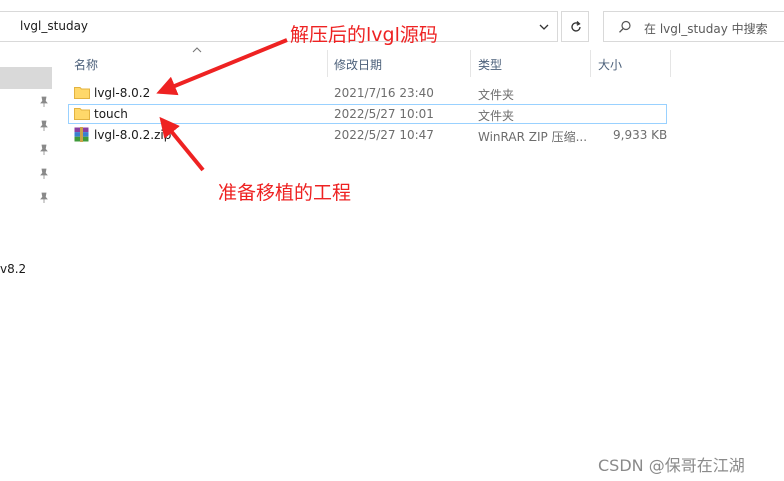 The height and width of the screenshot is (481, 784). I want to click on annotation-arrows, so click(222, 105).